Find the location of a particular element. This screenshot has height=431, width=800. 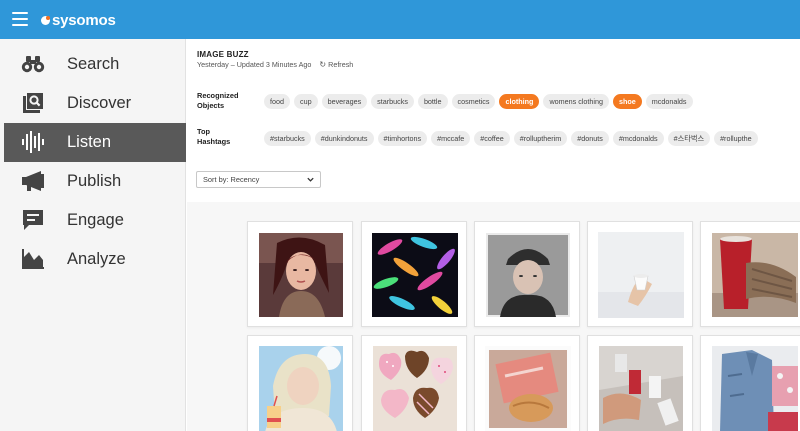

sidebar-item-label: Listen is located at coordinates (89, 142).